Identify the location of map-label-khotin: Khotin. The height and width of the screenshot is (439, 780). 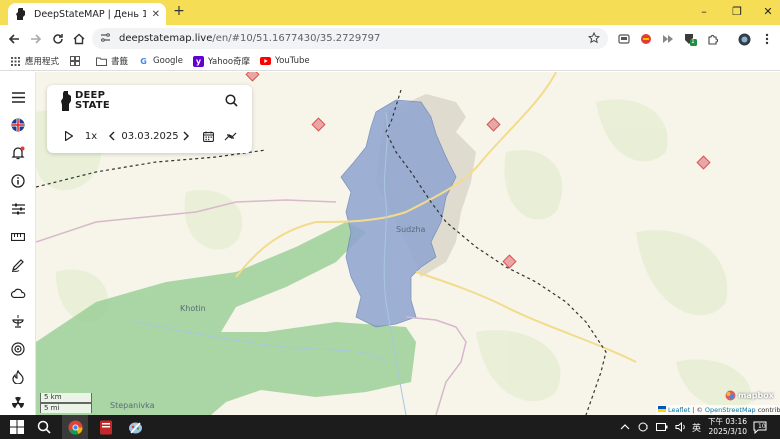
(193, 308).